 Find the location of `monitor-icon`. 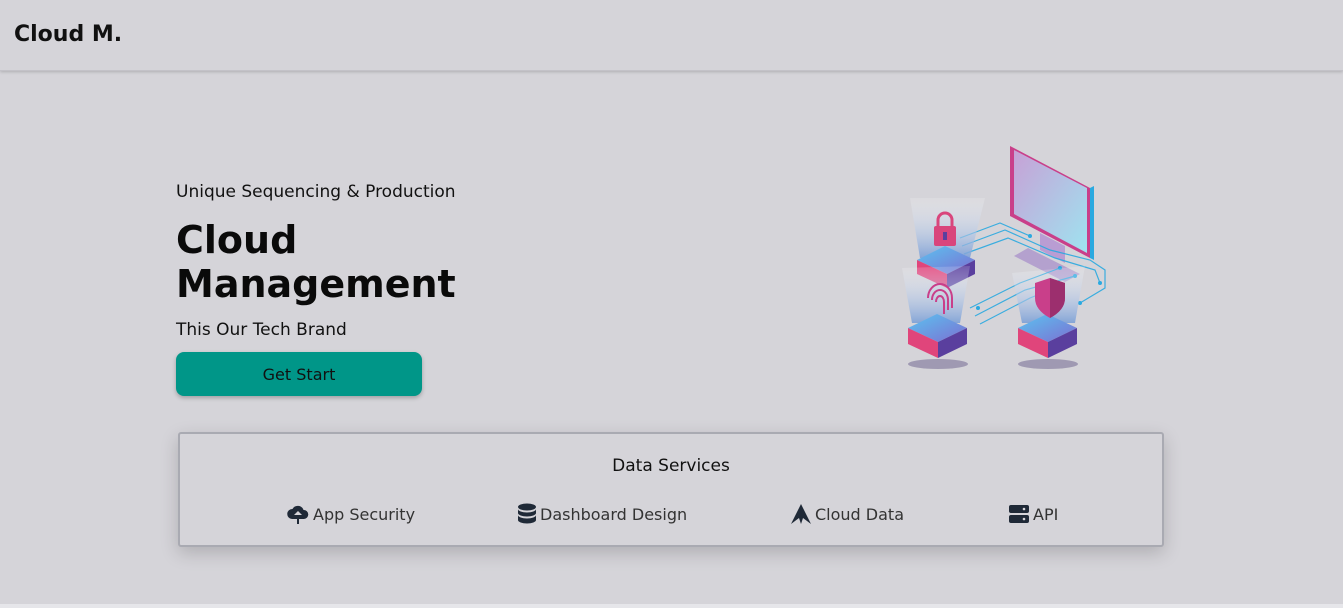

monitor-icon is located at coordinates (1052, 214).